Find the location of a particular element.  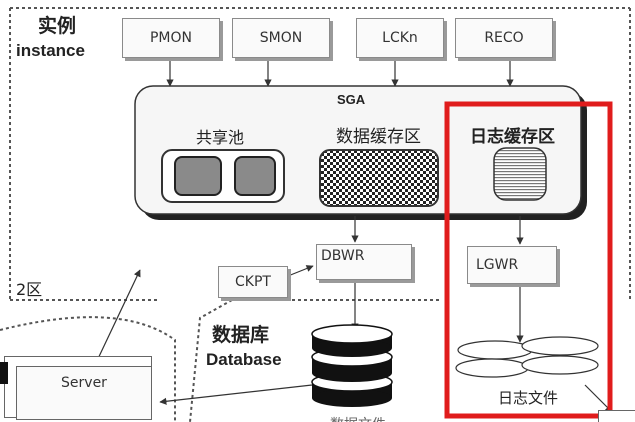

ckpt-label: CKPT is located at coordinates (253, 282).